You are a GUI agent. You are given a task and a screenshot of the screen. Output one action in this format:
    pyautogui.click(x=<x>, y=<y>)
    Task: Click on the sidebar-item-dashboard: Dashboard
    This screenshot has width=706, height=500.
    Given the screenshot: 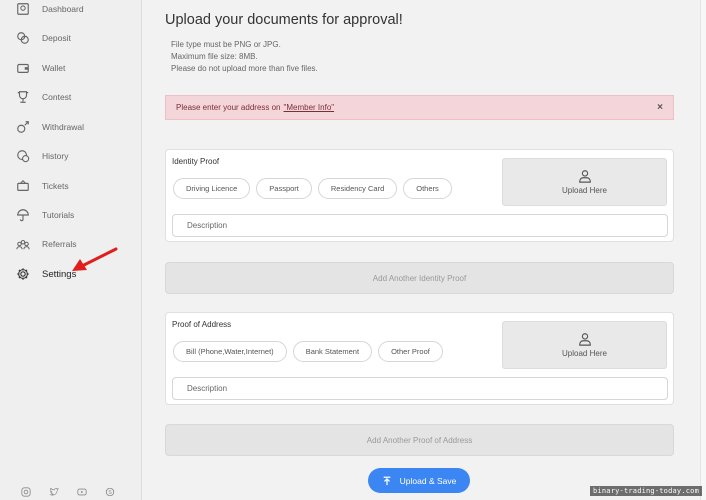 What is the action you would take?
    pyautogui.click(x=49, y=10)
    